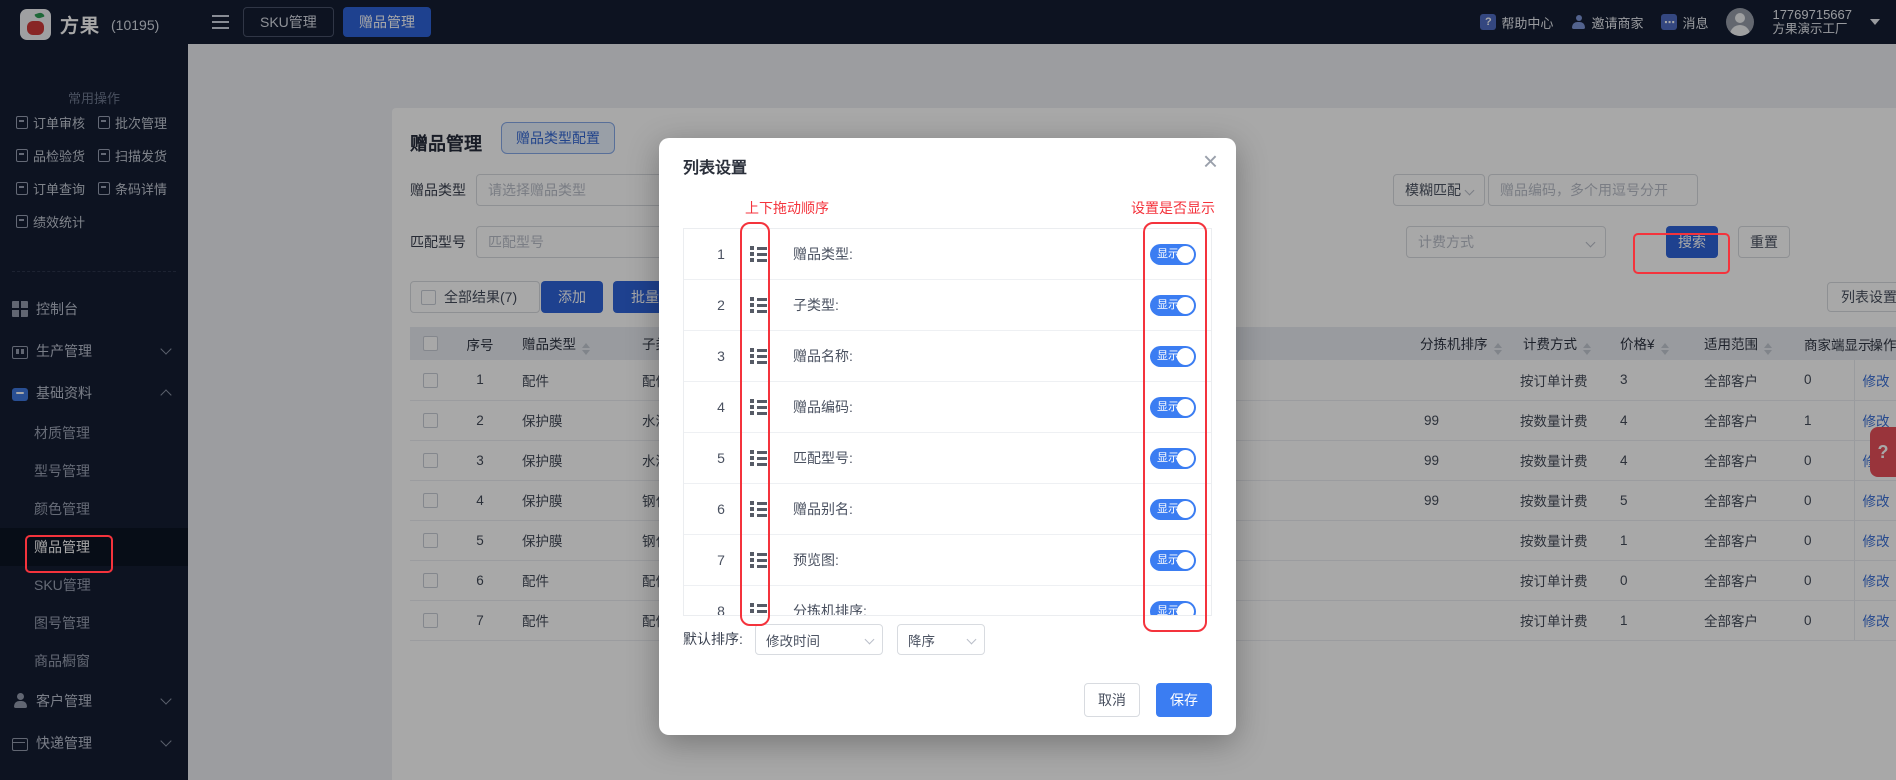  I want to click on field-index: 5, so click(721, 458).